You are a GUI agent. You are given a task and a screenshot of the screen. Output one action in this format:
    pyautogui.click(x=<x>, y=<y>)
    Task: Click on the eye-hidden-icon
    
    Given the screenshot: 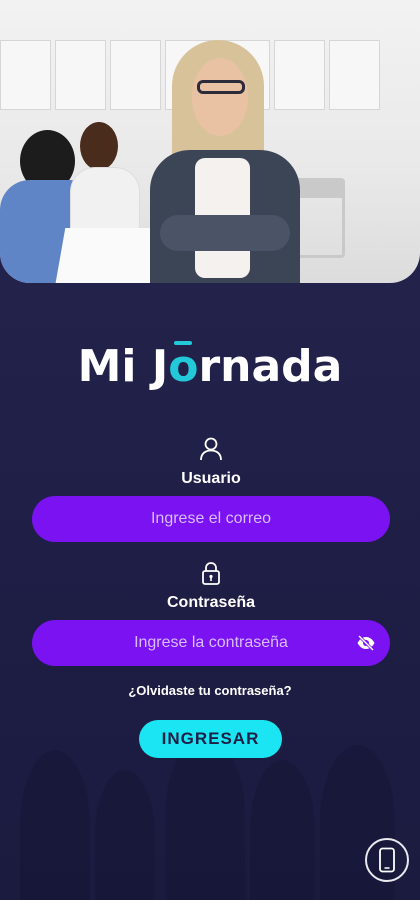 What is the action you would take?
    pyautogui.click(x=366, y=643)
    